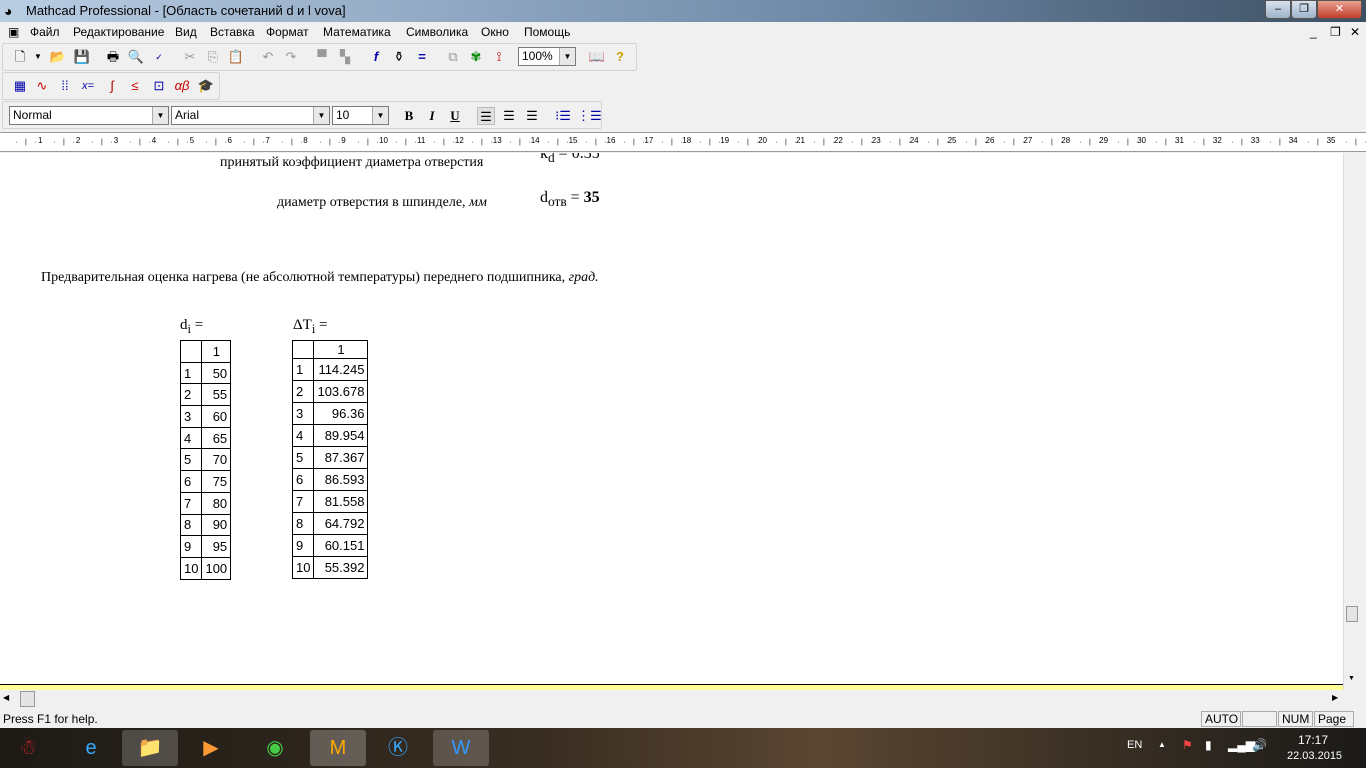 The width and height of the screenshot is (1366, 768). Describe the element at coordinates (232, 32) in the screenshot. I see `menu-insert: Вставка` at that location.